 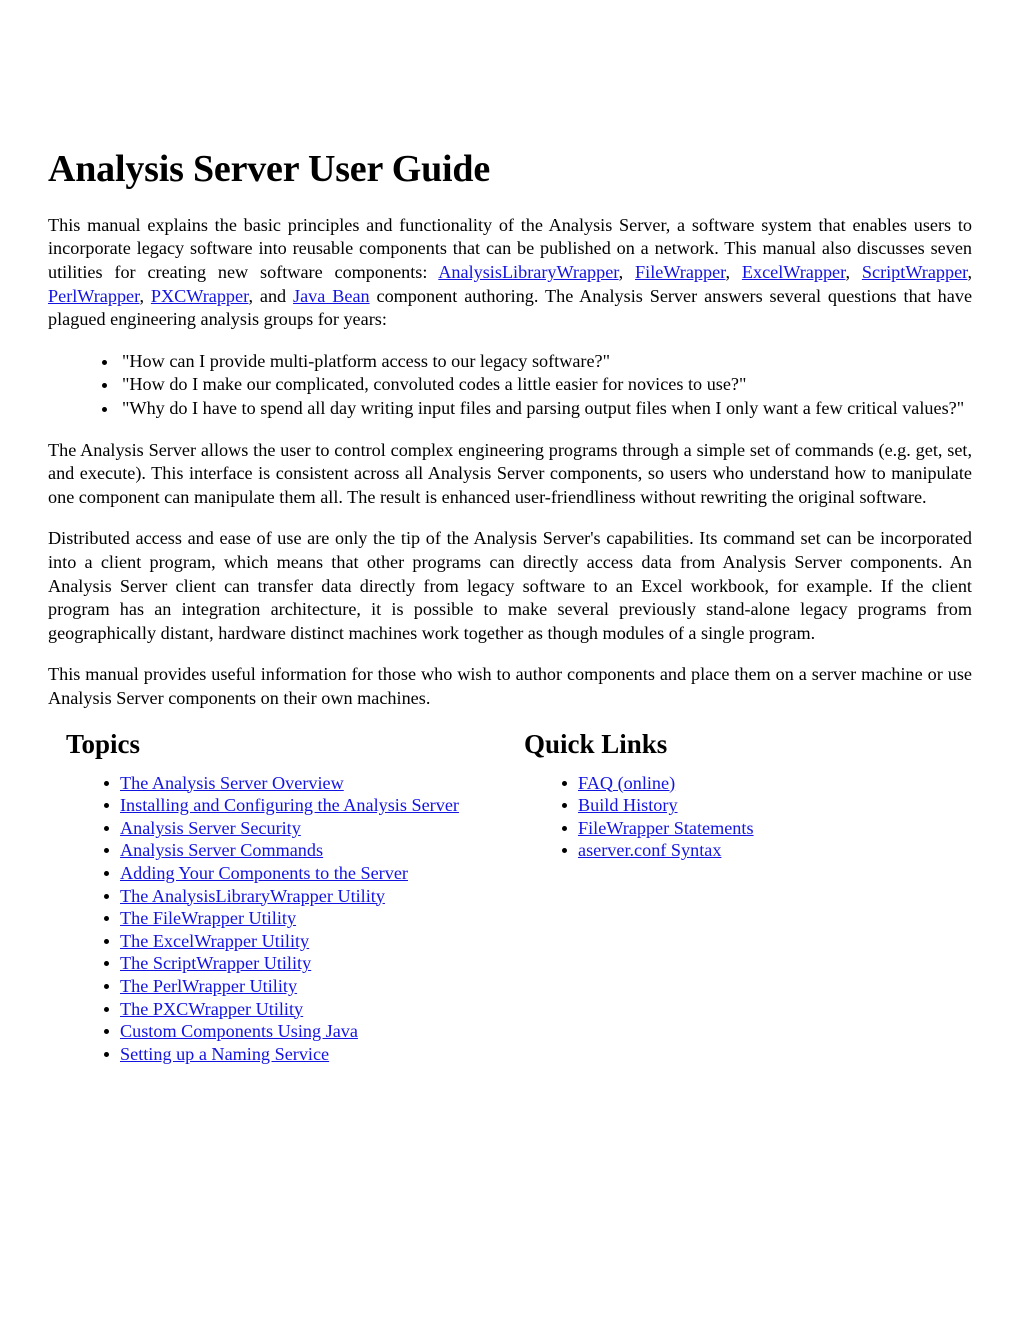 I want to click on list-item: Analysis Server Commands, so click(x=313, y=850).